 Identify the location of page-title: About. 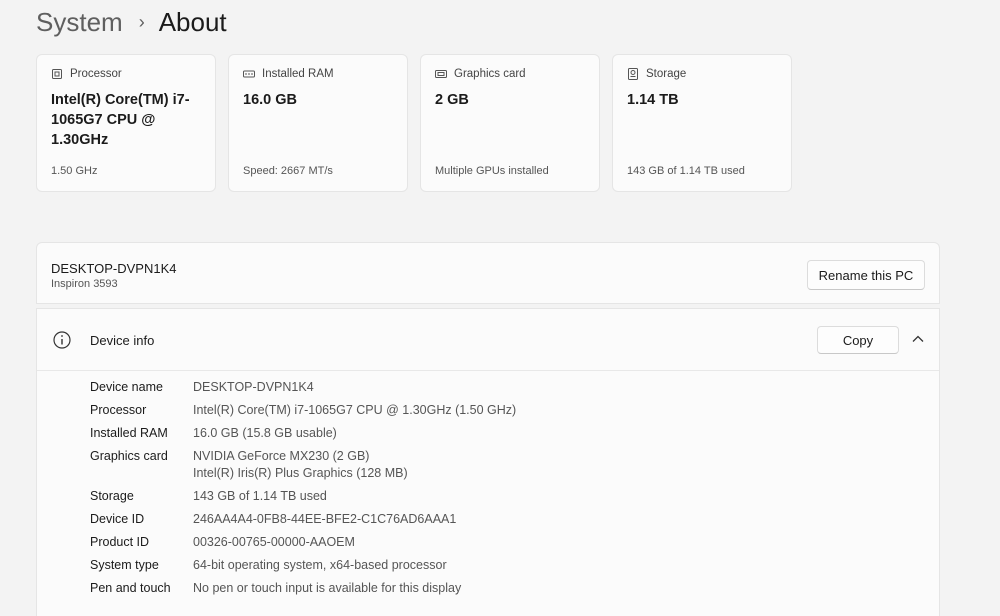
(192, 21).